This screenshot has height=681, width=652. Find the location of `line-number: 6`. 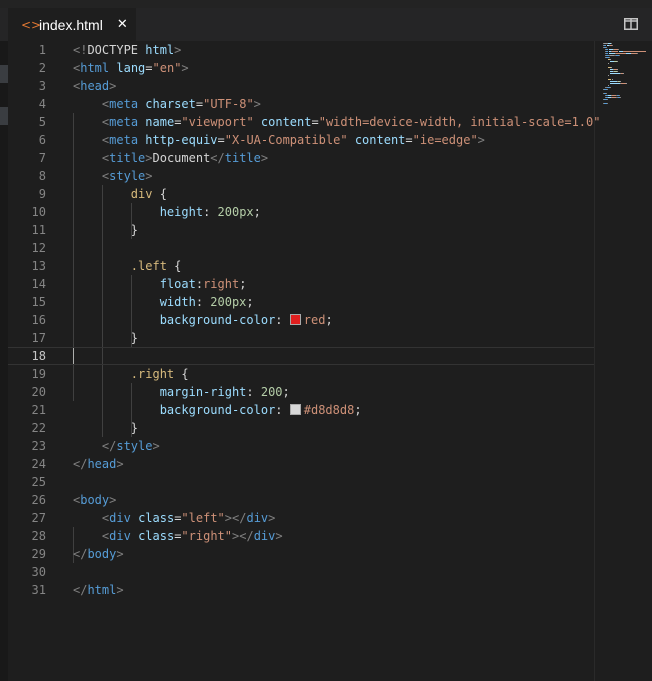

line-number: 6 is located at coordinates (42, 140).